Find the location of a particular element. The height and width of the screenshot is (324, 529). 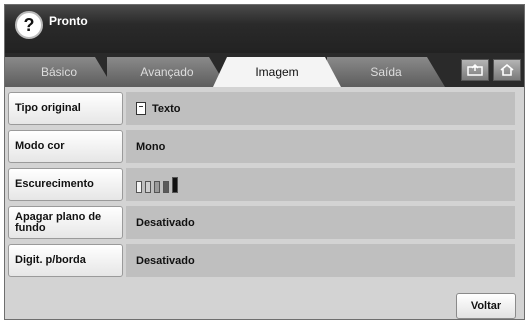

setting-row-digit-borda: Digit. p/borda Desativado is located at coordinates (261, 260).